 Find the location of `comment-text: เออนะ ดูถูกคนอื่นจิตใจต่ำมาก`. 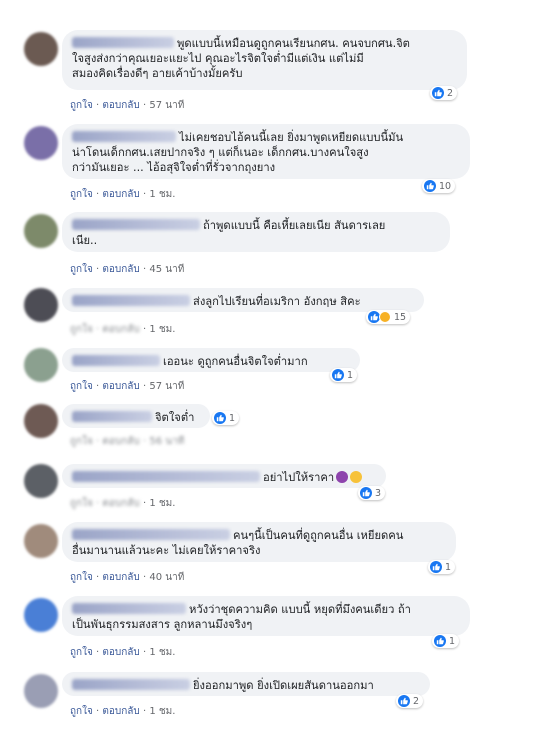

comment-text: เออนะ ดูถูกคนอื่นจิตใจต่ำมาก is located at coordinates (235, 361).